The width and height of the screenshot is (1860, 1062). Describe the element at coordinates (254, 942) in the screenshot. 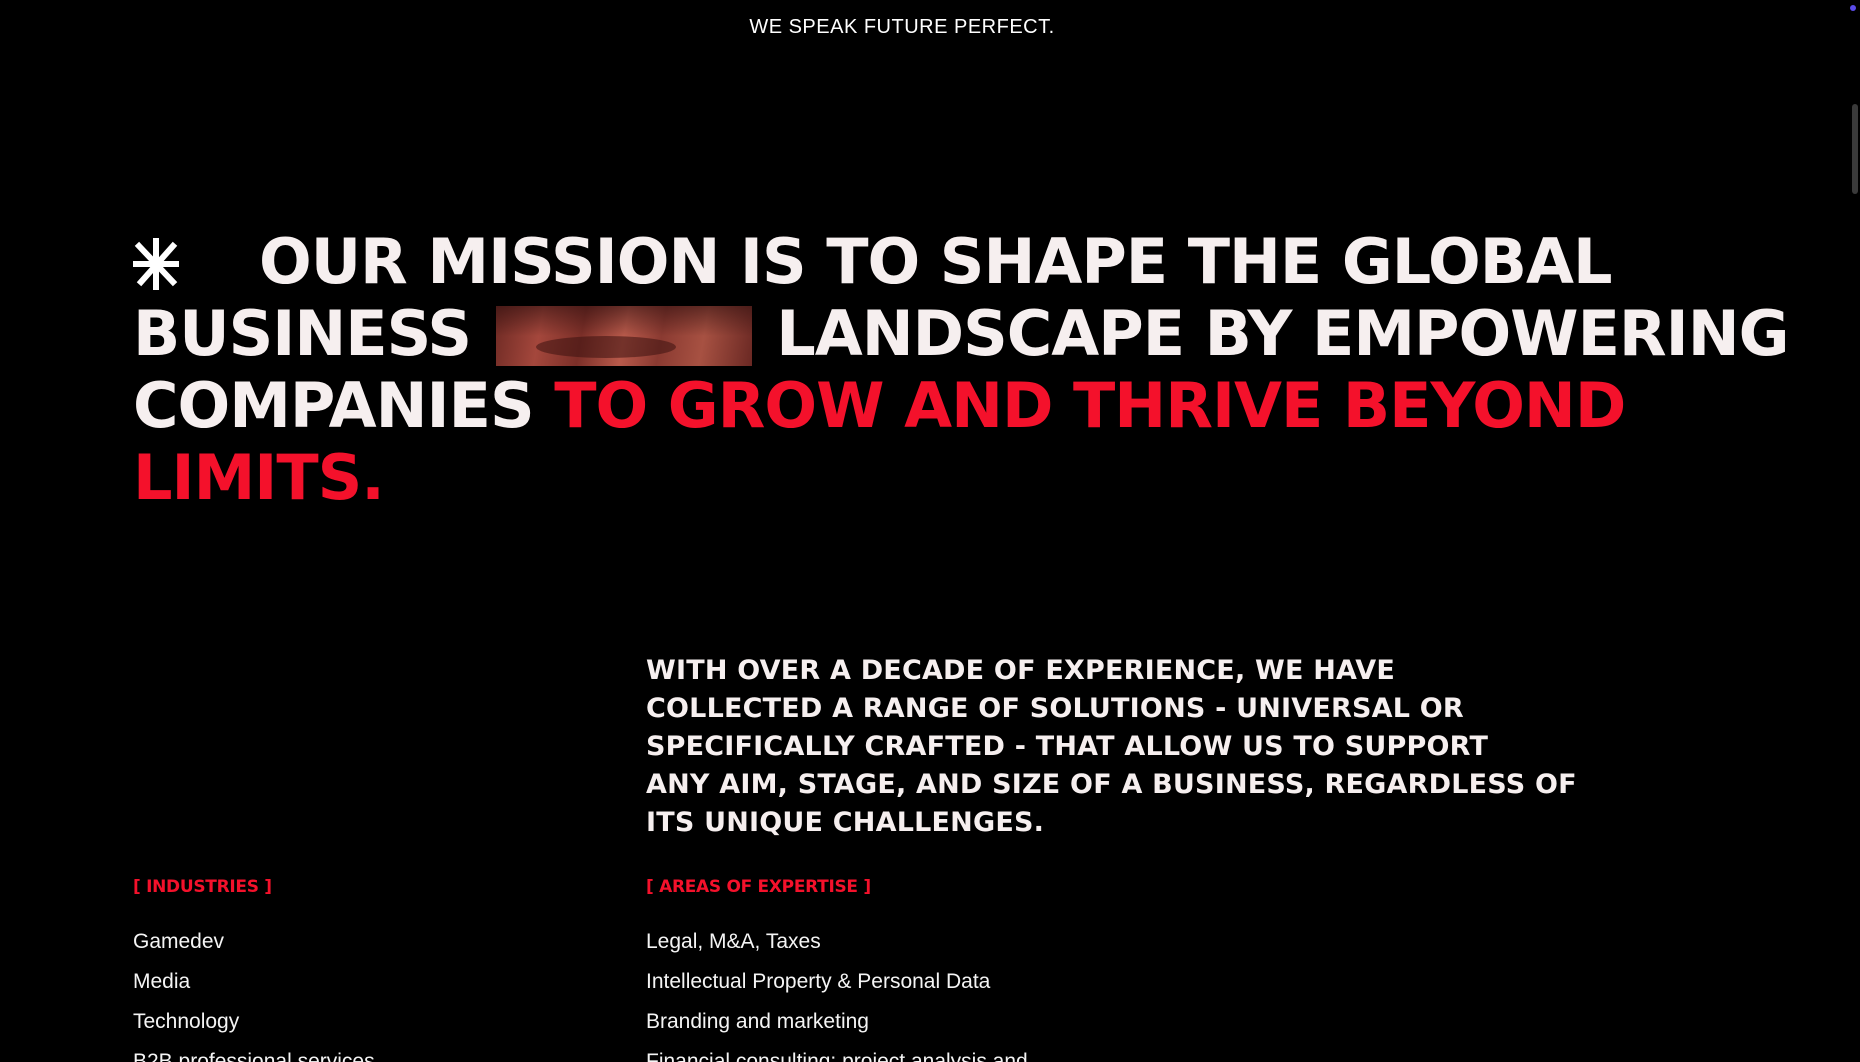

I see `industry-item-gamedev: Gamedev` at that location.